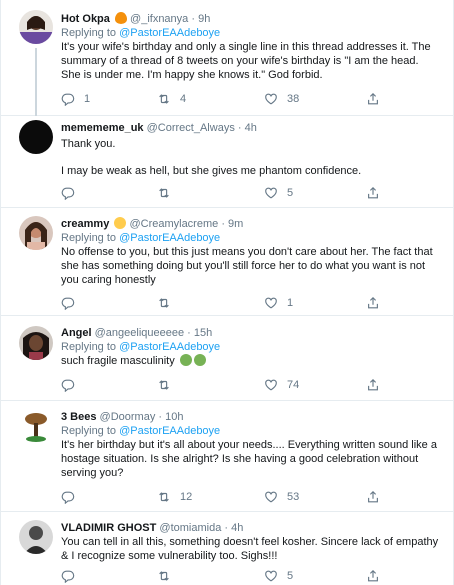 The width and height of the screenshot is (454, 585). What do you see at coordinates (128, 417) in the screenshot?
I see `username: @Doormay` at bounding box center [128, 417].